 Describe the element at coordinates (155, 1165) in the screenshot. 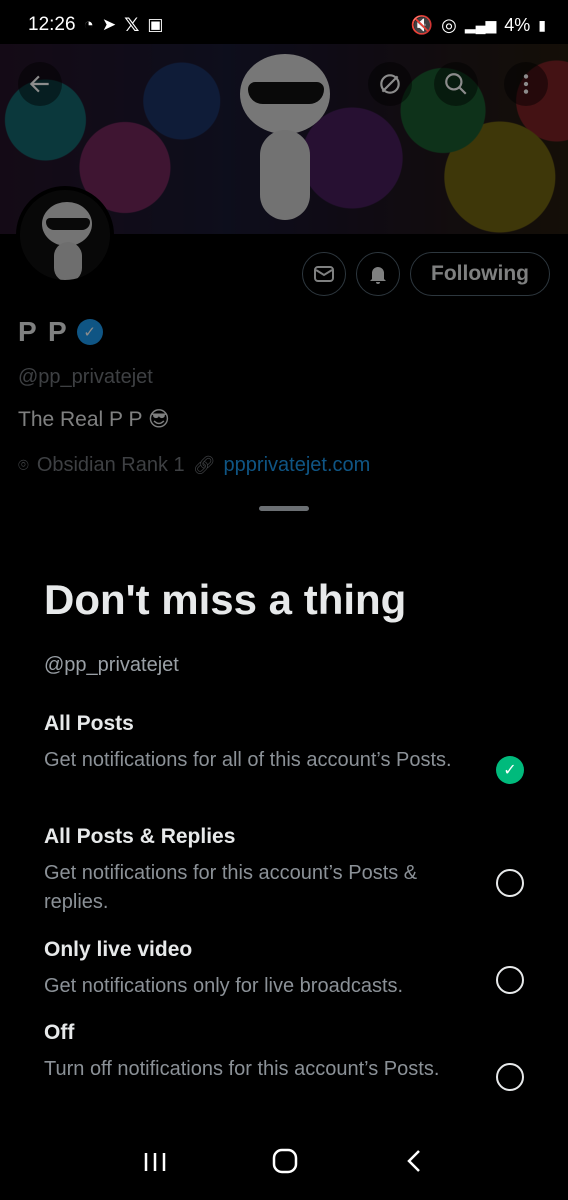

I see `recents-icon` at that location.